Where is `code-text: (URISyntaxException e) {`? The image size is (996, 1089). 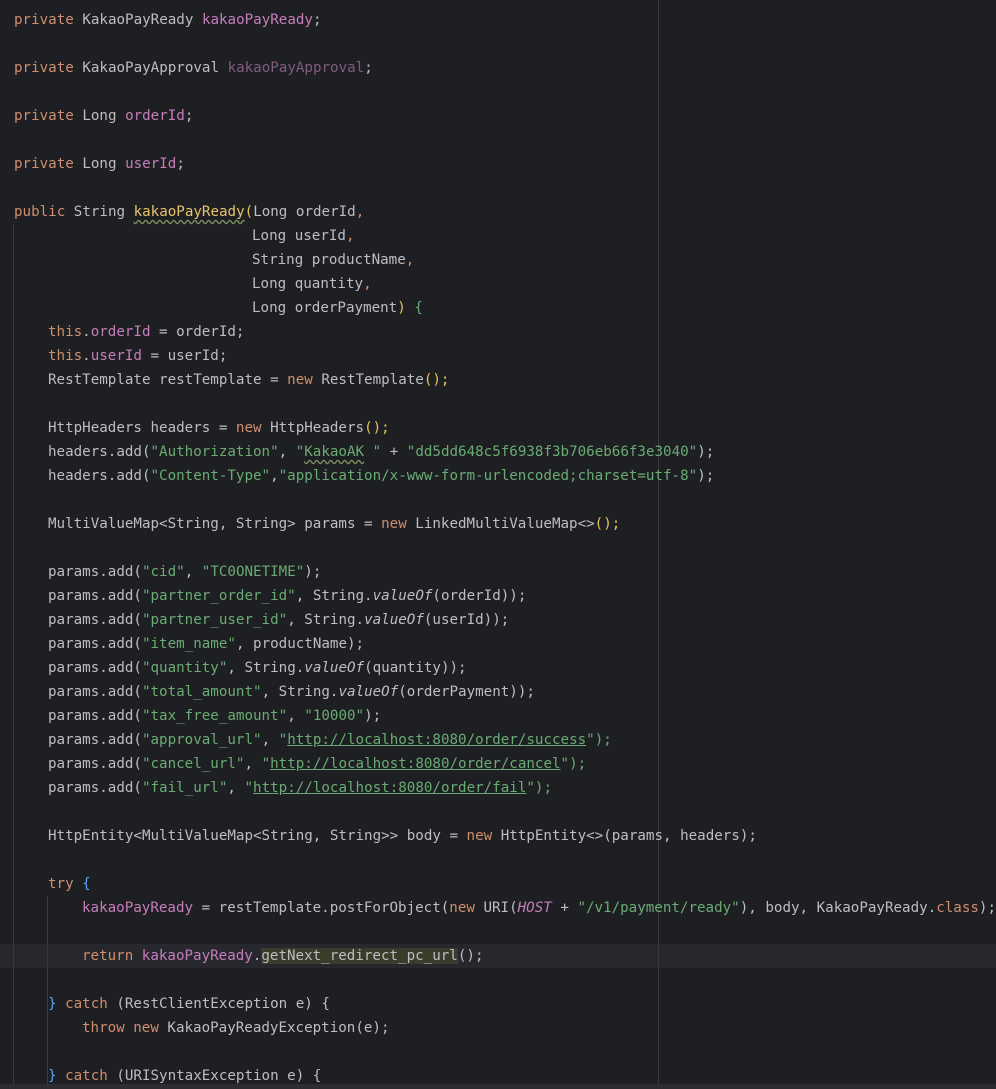 code-text: (URISyntaxException e) { is located at coordinates (214, 1076).